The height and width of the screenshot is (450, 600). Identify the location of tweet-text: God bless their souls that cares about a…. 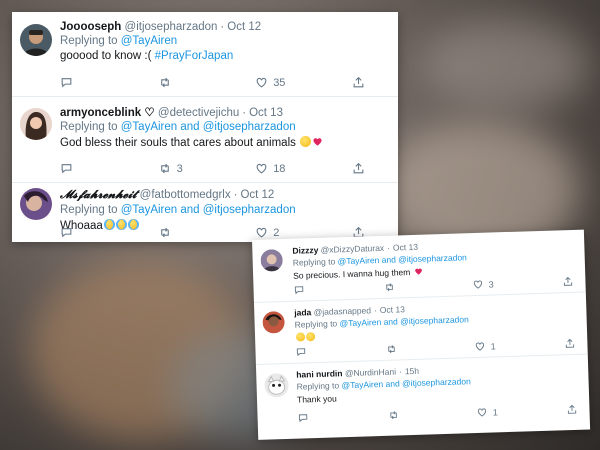
(178, 143).